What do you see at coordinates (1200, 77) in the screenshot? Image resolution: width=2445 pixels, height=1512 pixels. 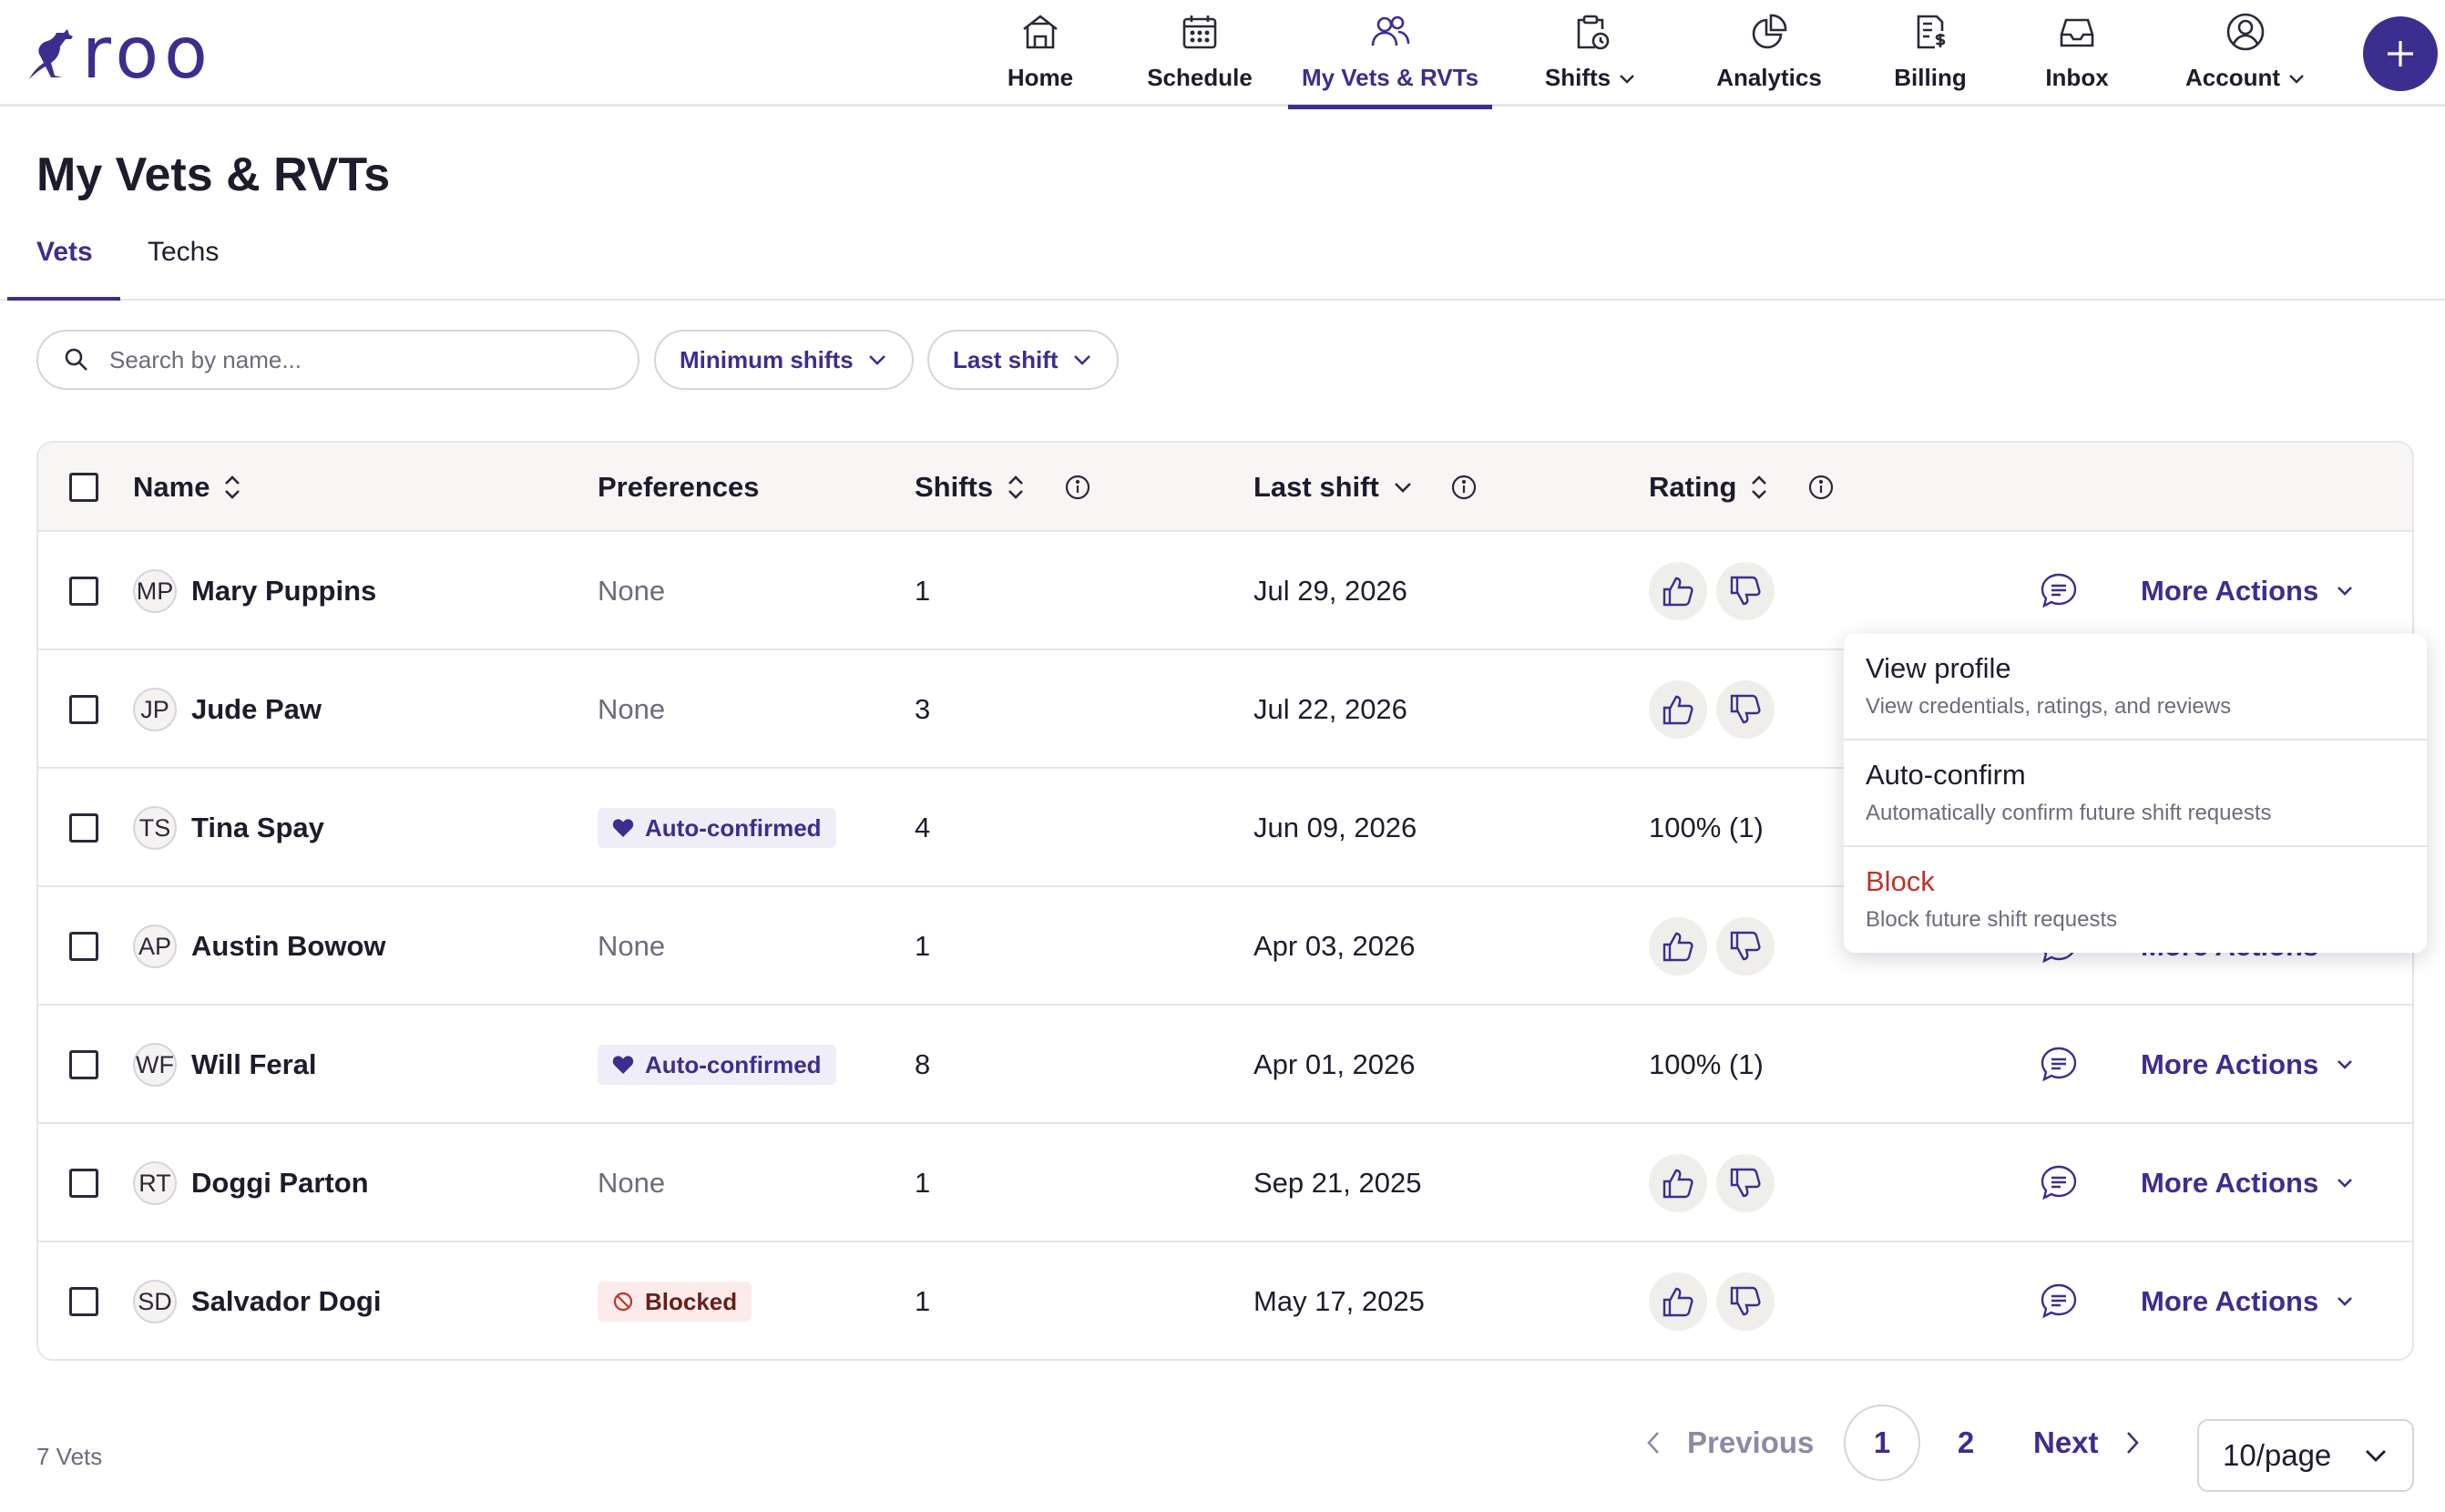 I see `nav-schedule-label: Schedule` at bounding box center [1200, 77].